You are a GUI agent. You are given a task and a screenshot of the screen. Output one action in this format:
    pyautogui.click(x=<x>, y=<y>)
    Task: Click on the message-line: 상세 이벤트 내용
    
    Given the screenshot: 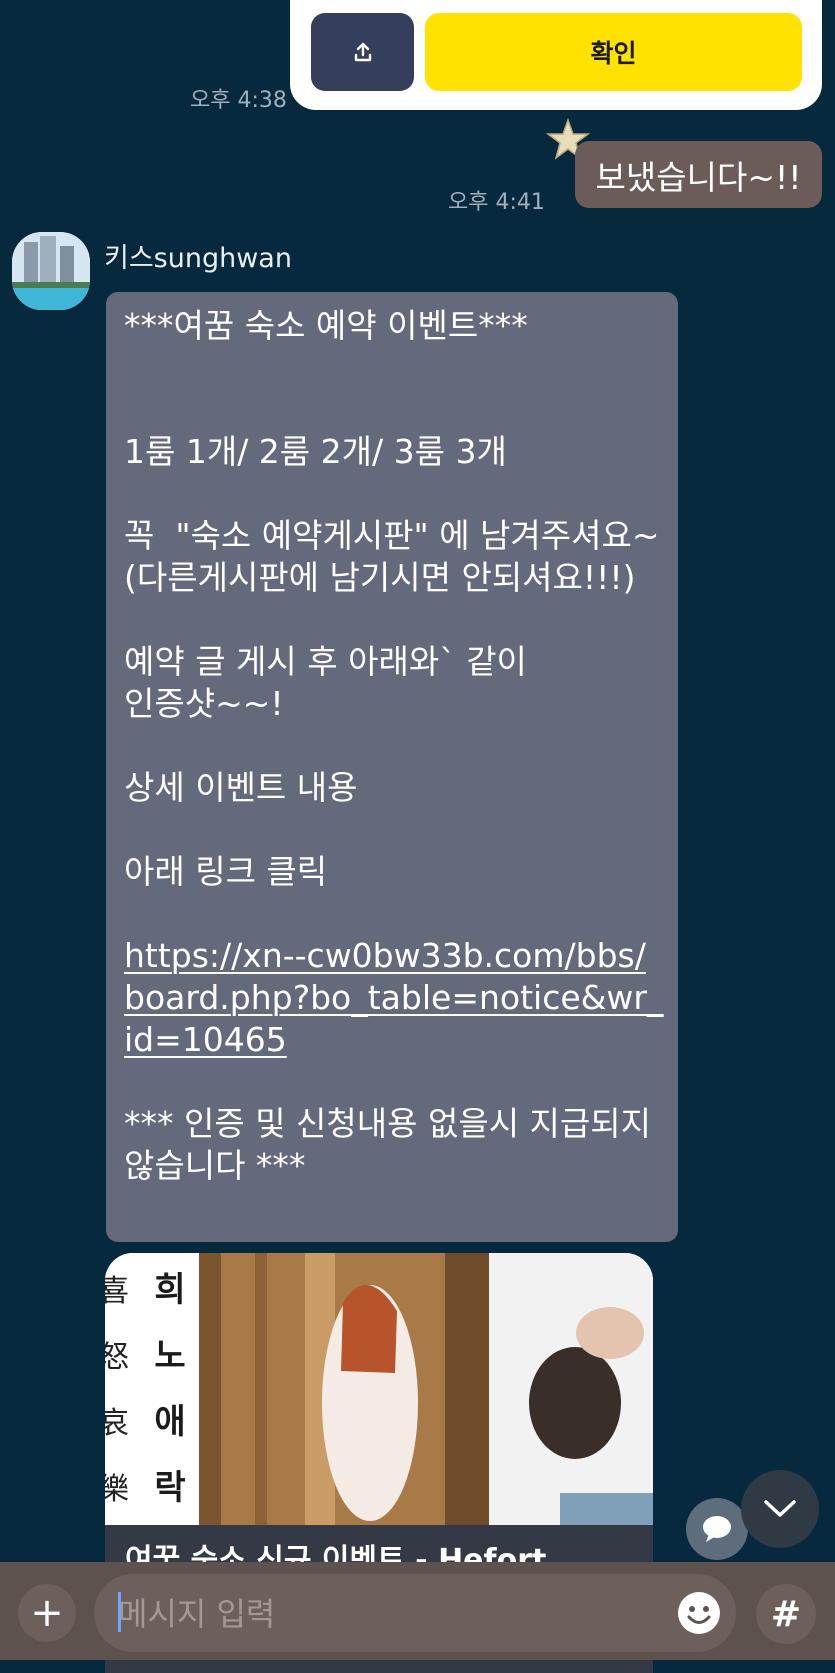 What is the action you would take?
    pyautogui.click(x=241, y=787)
    